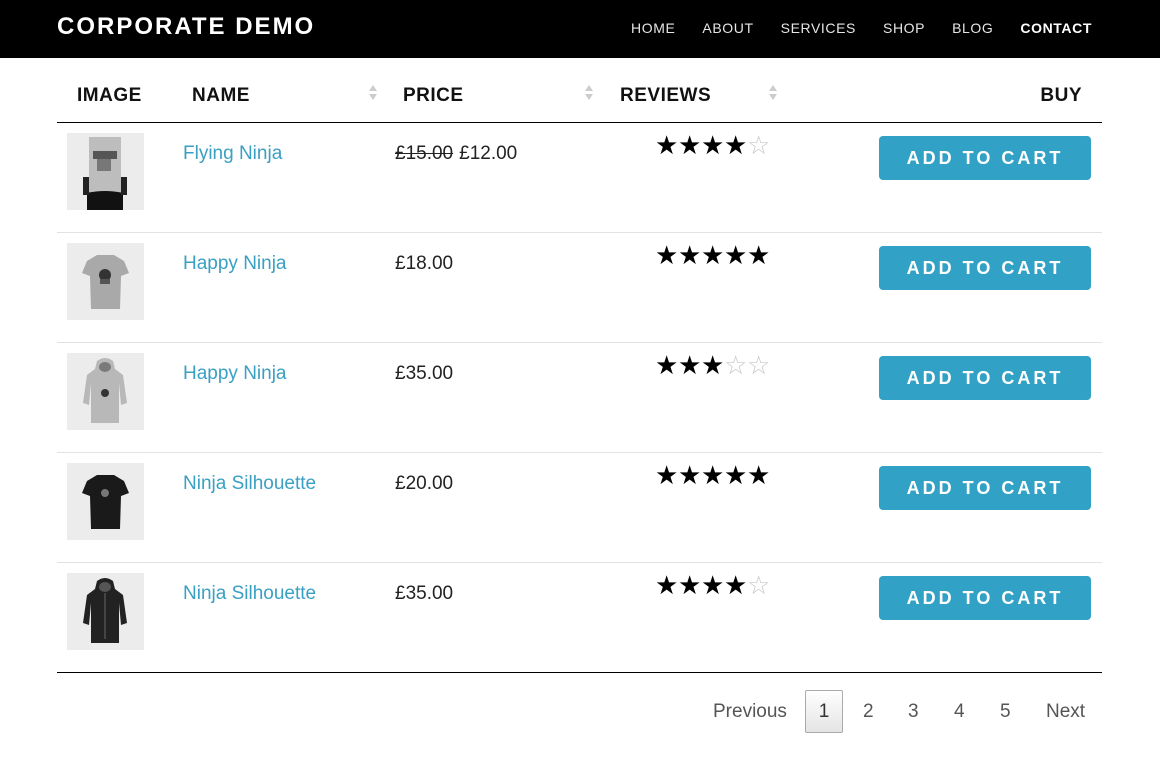 Image resolution: width=1160 pixels, height=764 pixels. What do you see at coordinates (424, 153) in the screenshot?
I see `old-price: £15.00` at bounding box center [424, 153].